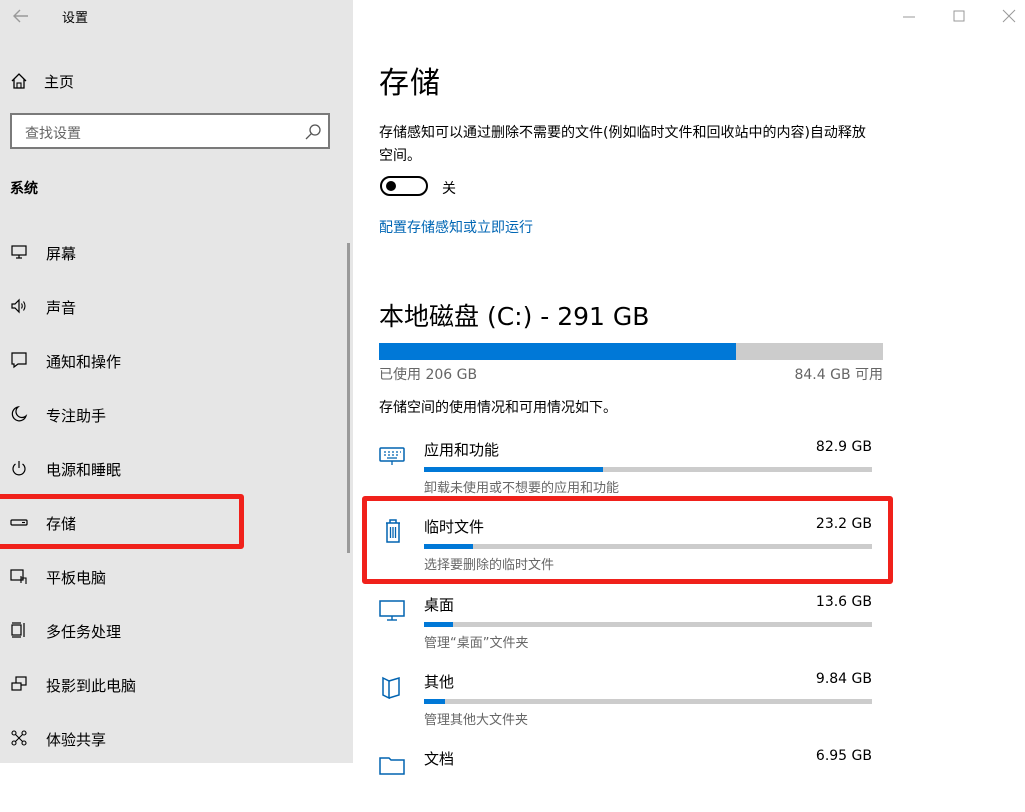 The width and height of the screenshot is (1025, 812). I want to click on search-placeholder: 查找设置, so click(53, 134).